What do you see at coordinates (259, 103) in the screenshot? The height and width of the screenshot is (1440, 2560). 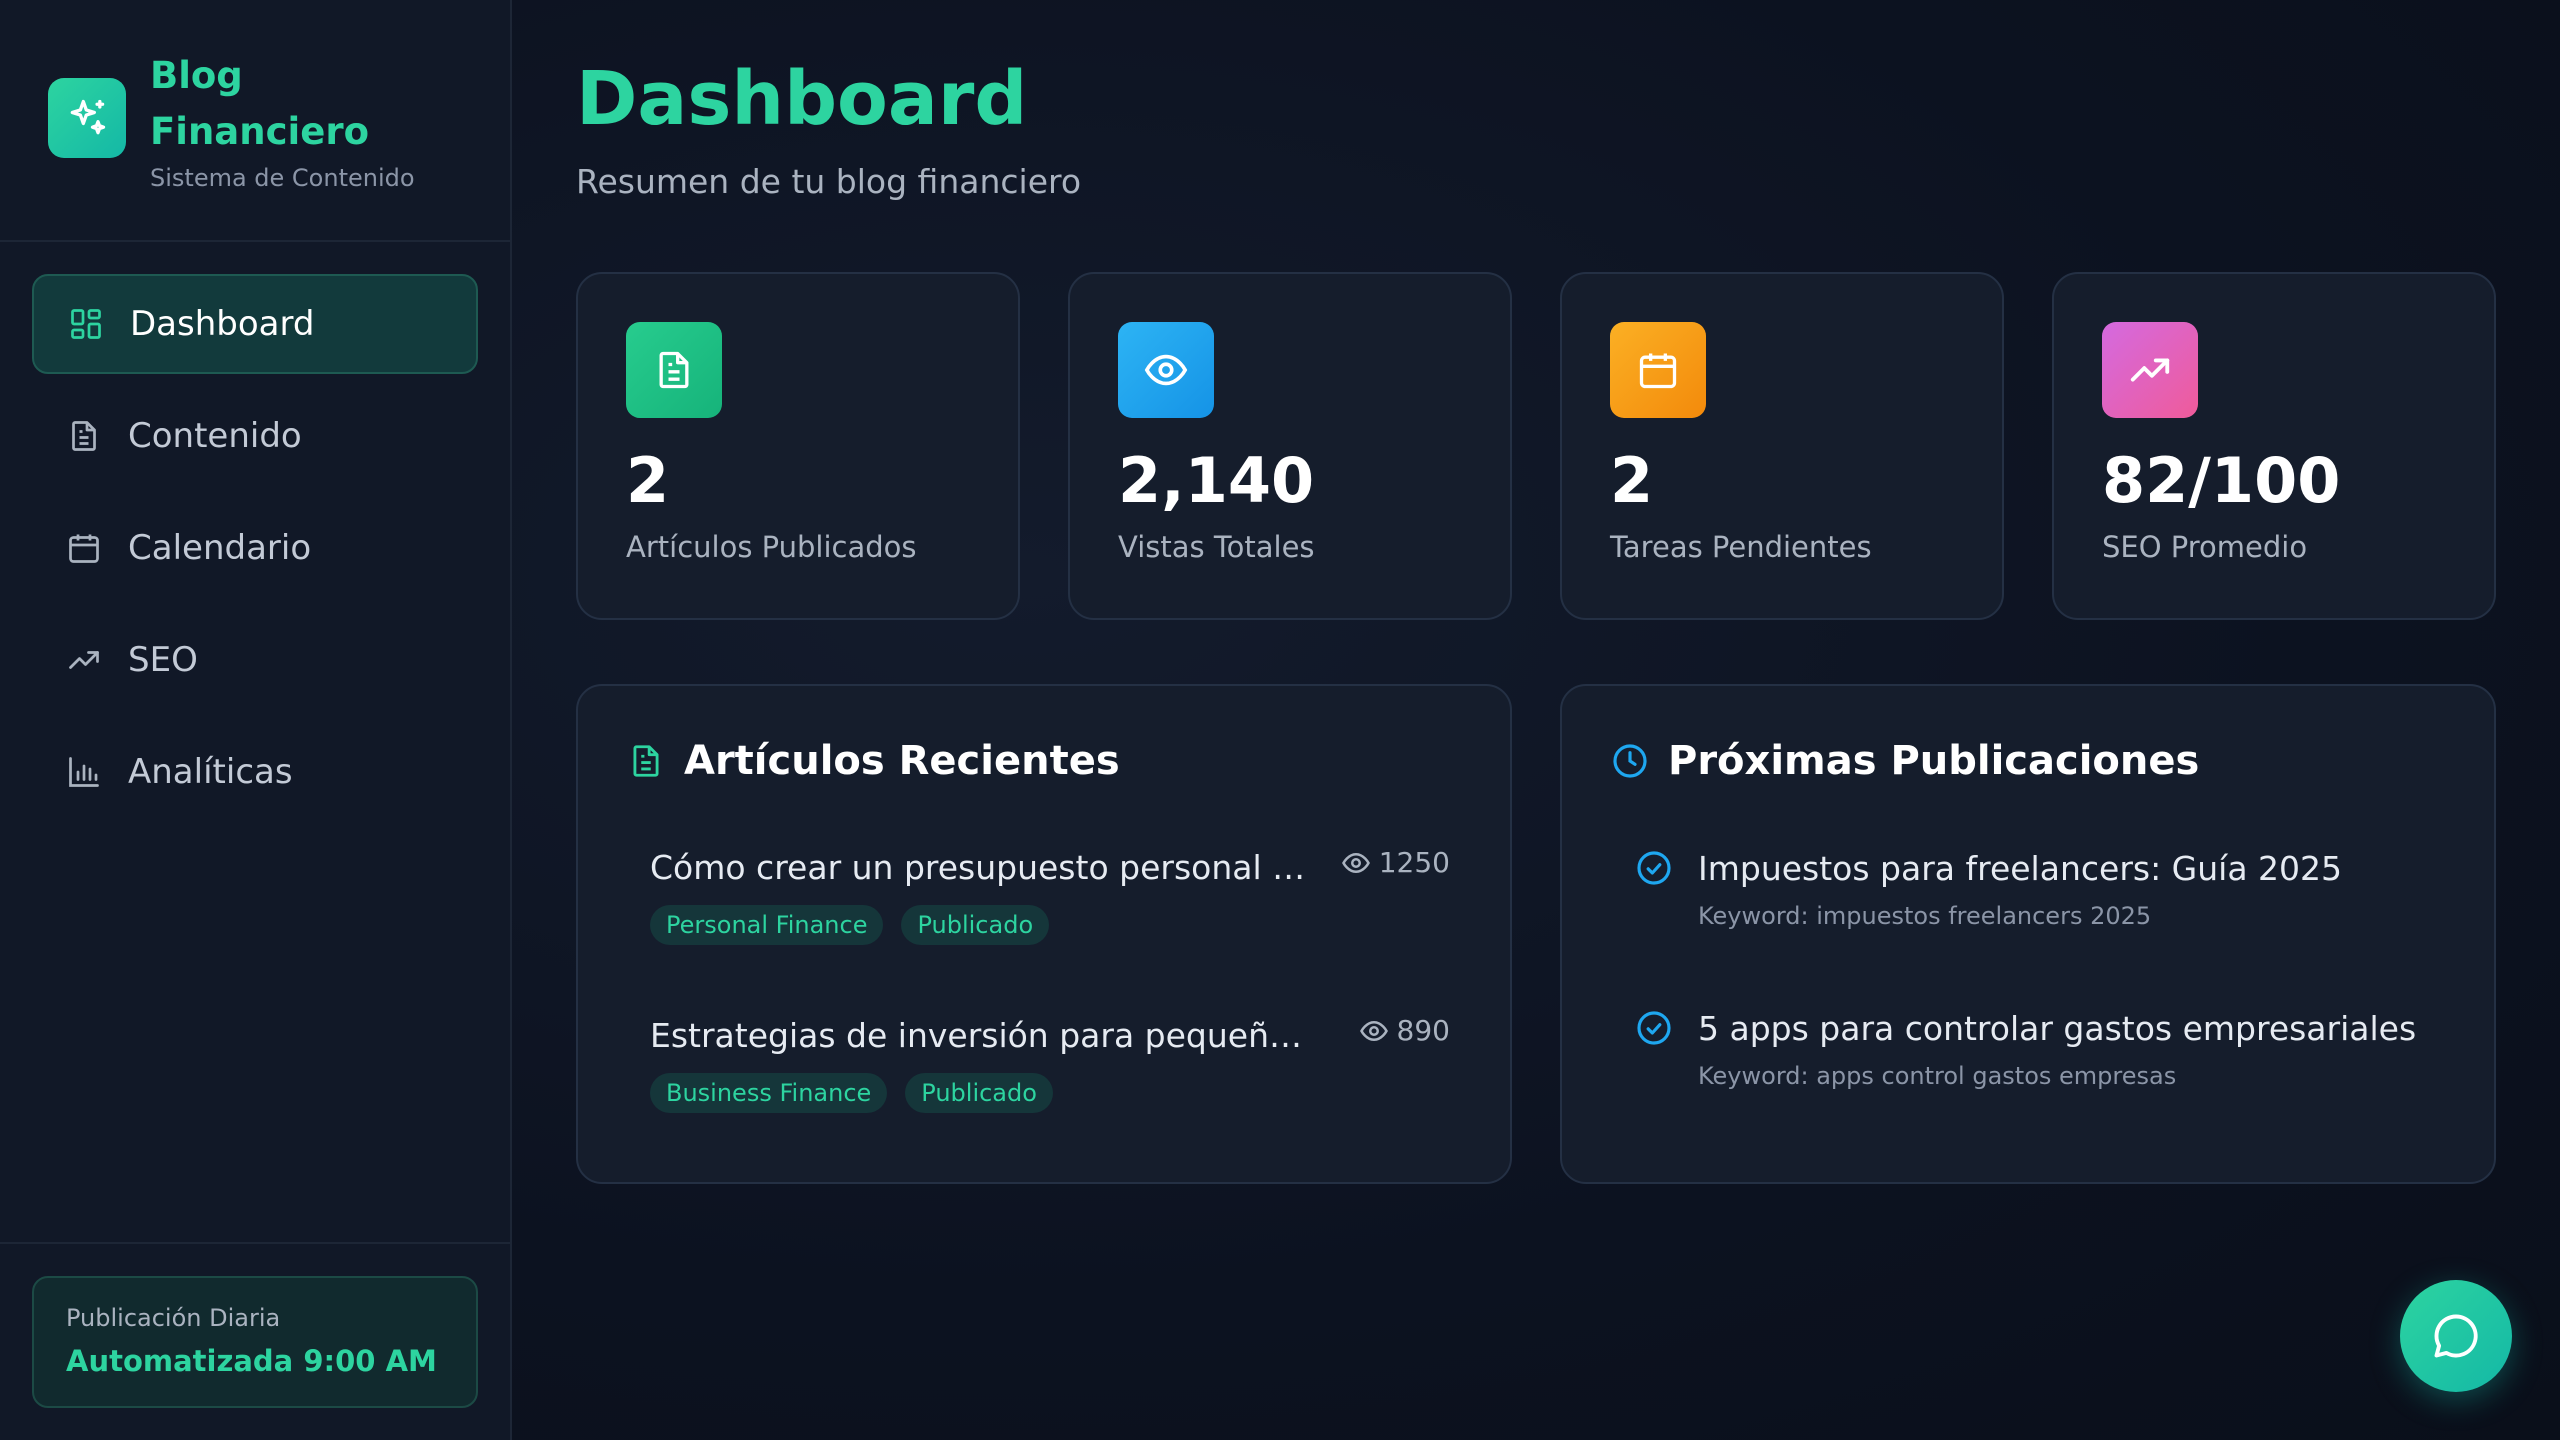 I see `brand-title: Blog Financiero` at bounding box center [259, 103].